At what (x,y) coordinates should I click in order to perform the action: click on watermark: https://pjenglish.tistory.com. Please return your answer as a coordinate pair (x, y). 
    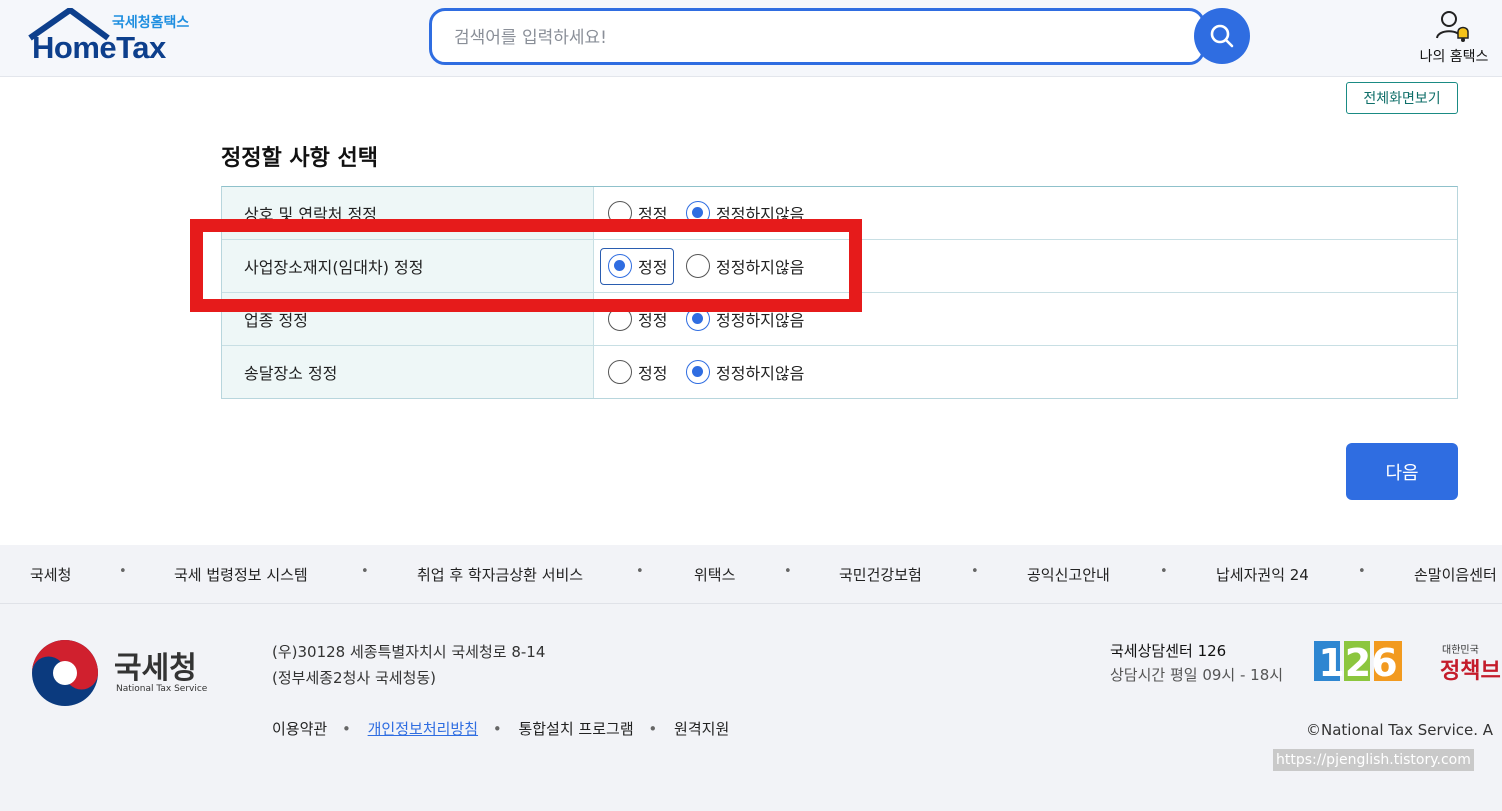
    Looking at the image, I should click on (1373, 760).